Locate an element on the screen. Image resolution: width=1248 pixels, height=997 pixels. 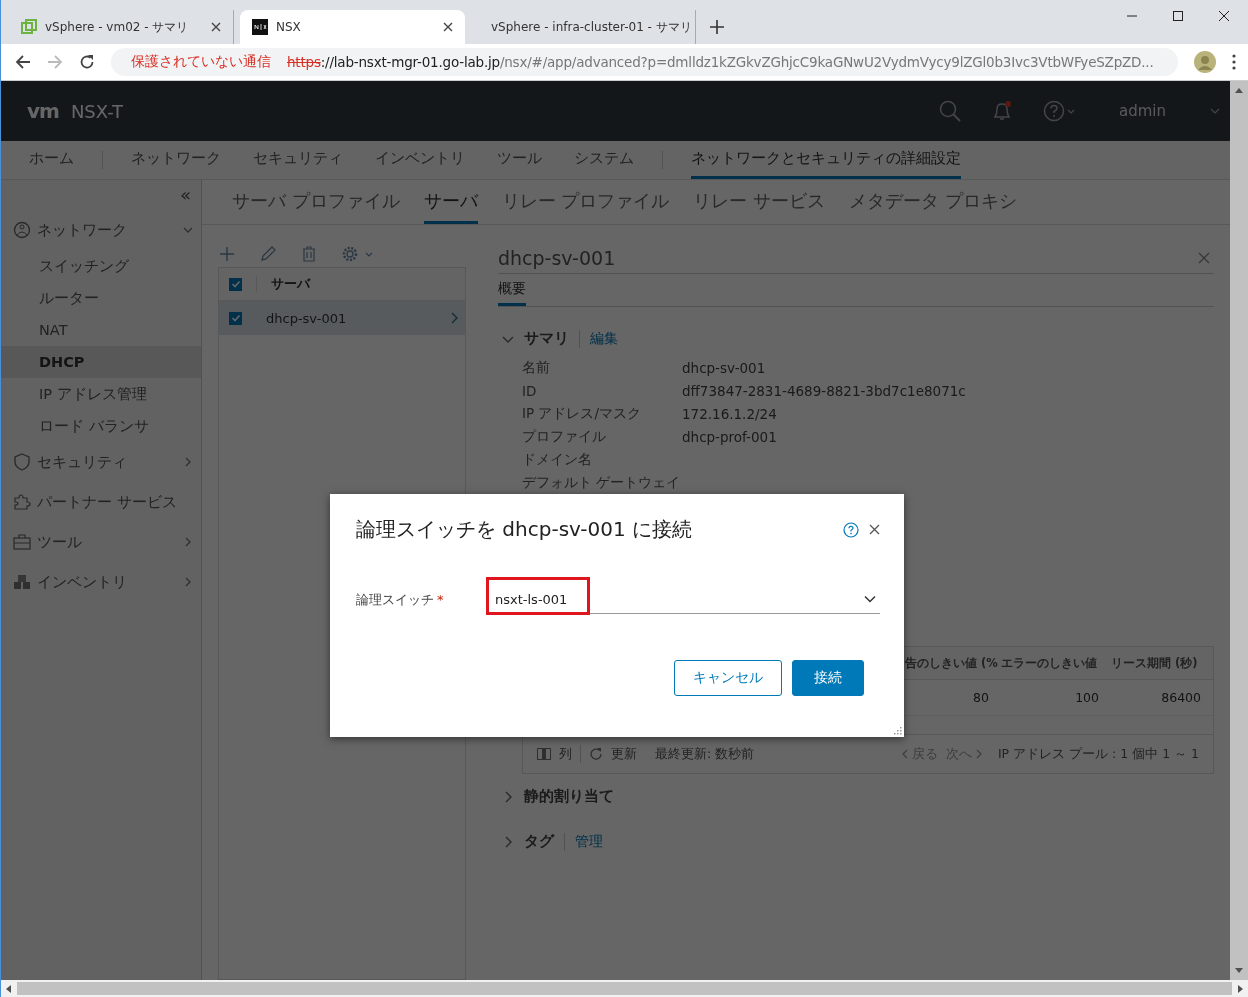
field-value: dhcp-prof-001 is located at coordinates (729, 436).